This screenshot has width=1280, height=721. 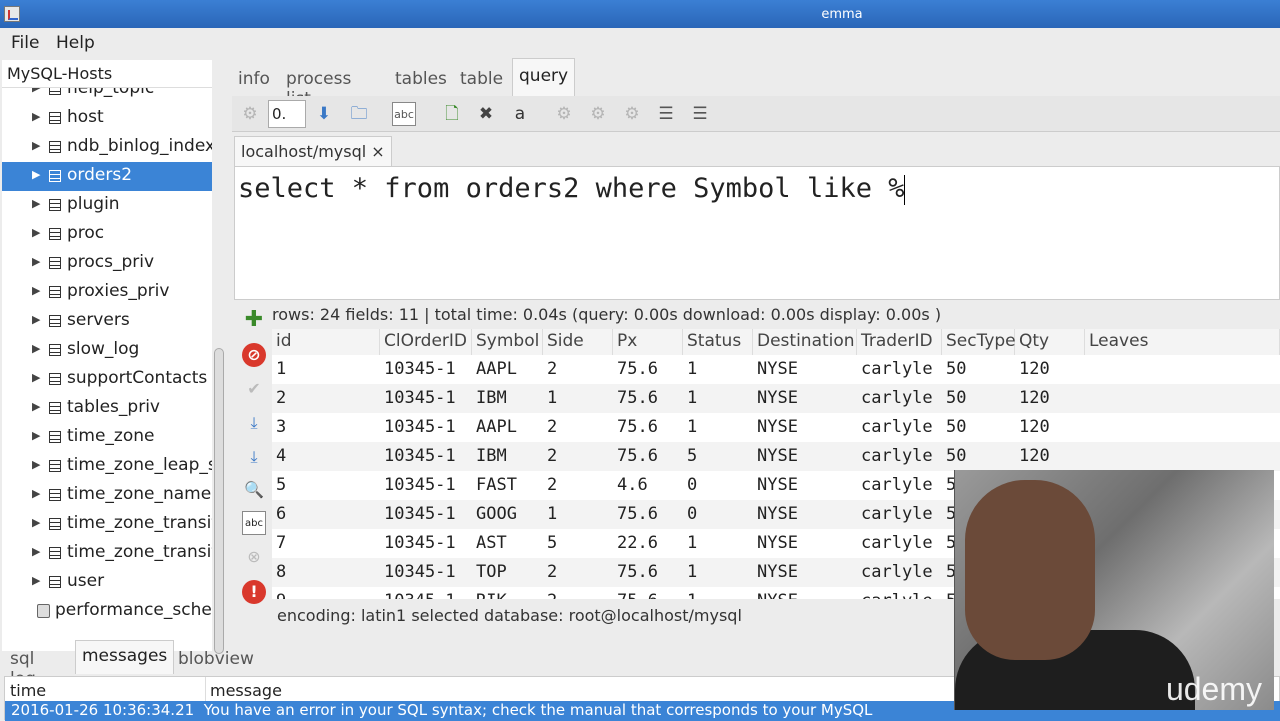 What do you see at coordinates (648, 543) in the screenshot?
I see `table-cell: 22.6` at bounding box center [648, 543].